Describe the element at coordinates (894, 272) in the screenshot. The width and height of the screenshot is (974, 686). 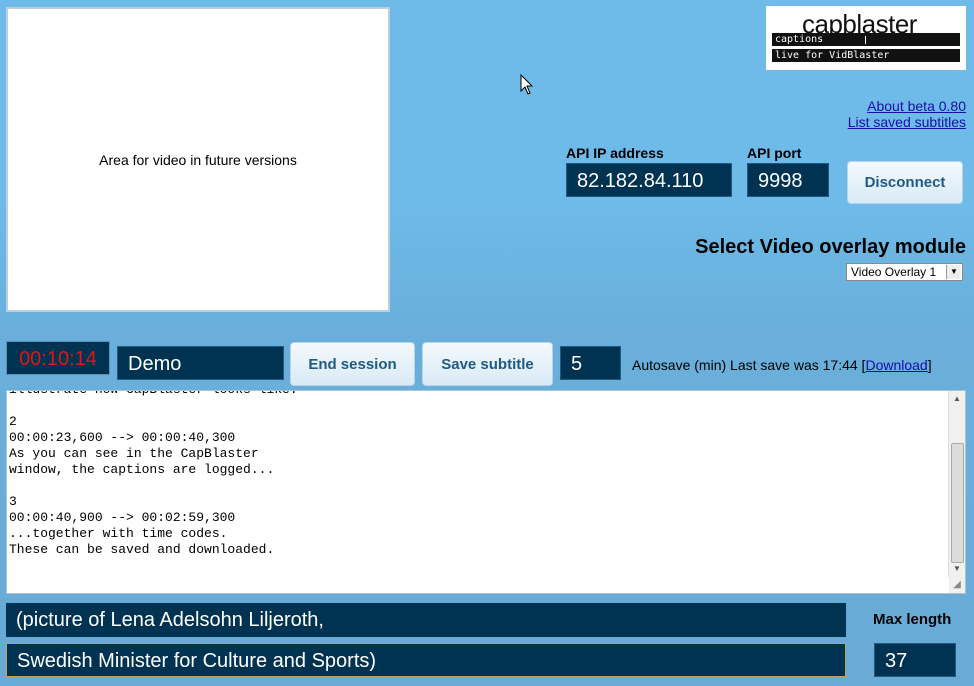
I see `overlay-selected-value: Video Overlay 1` at that location.